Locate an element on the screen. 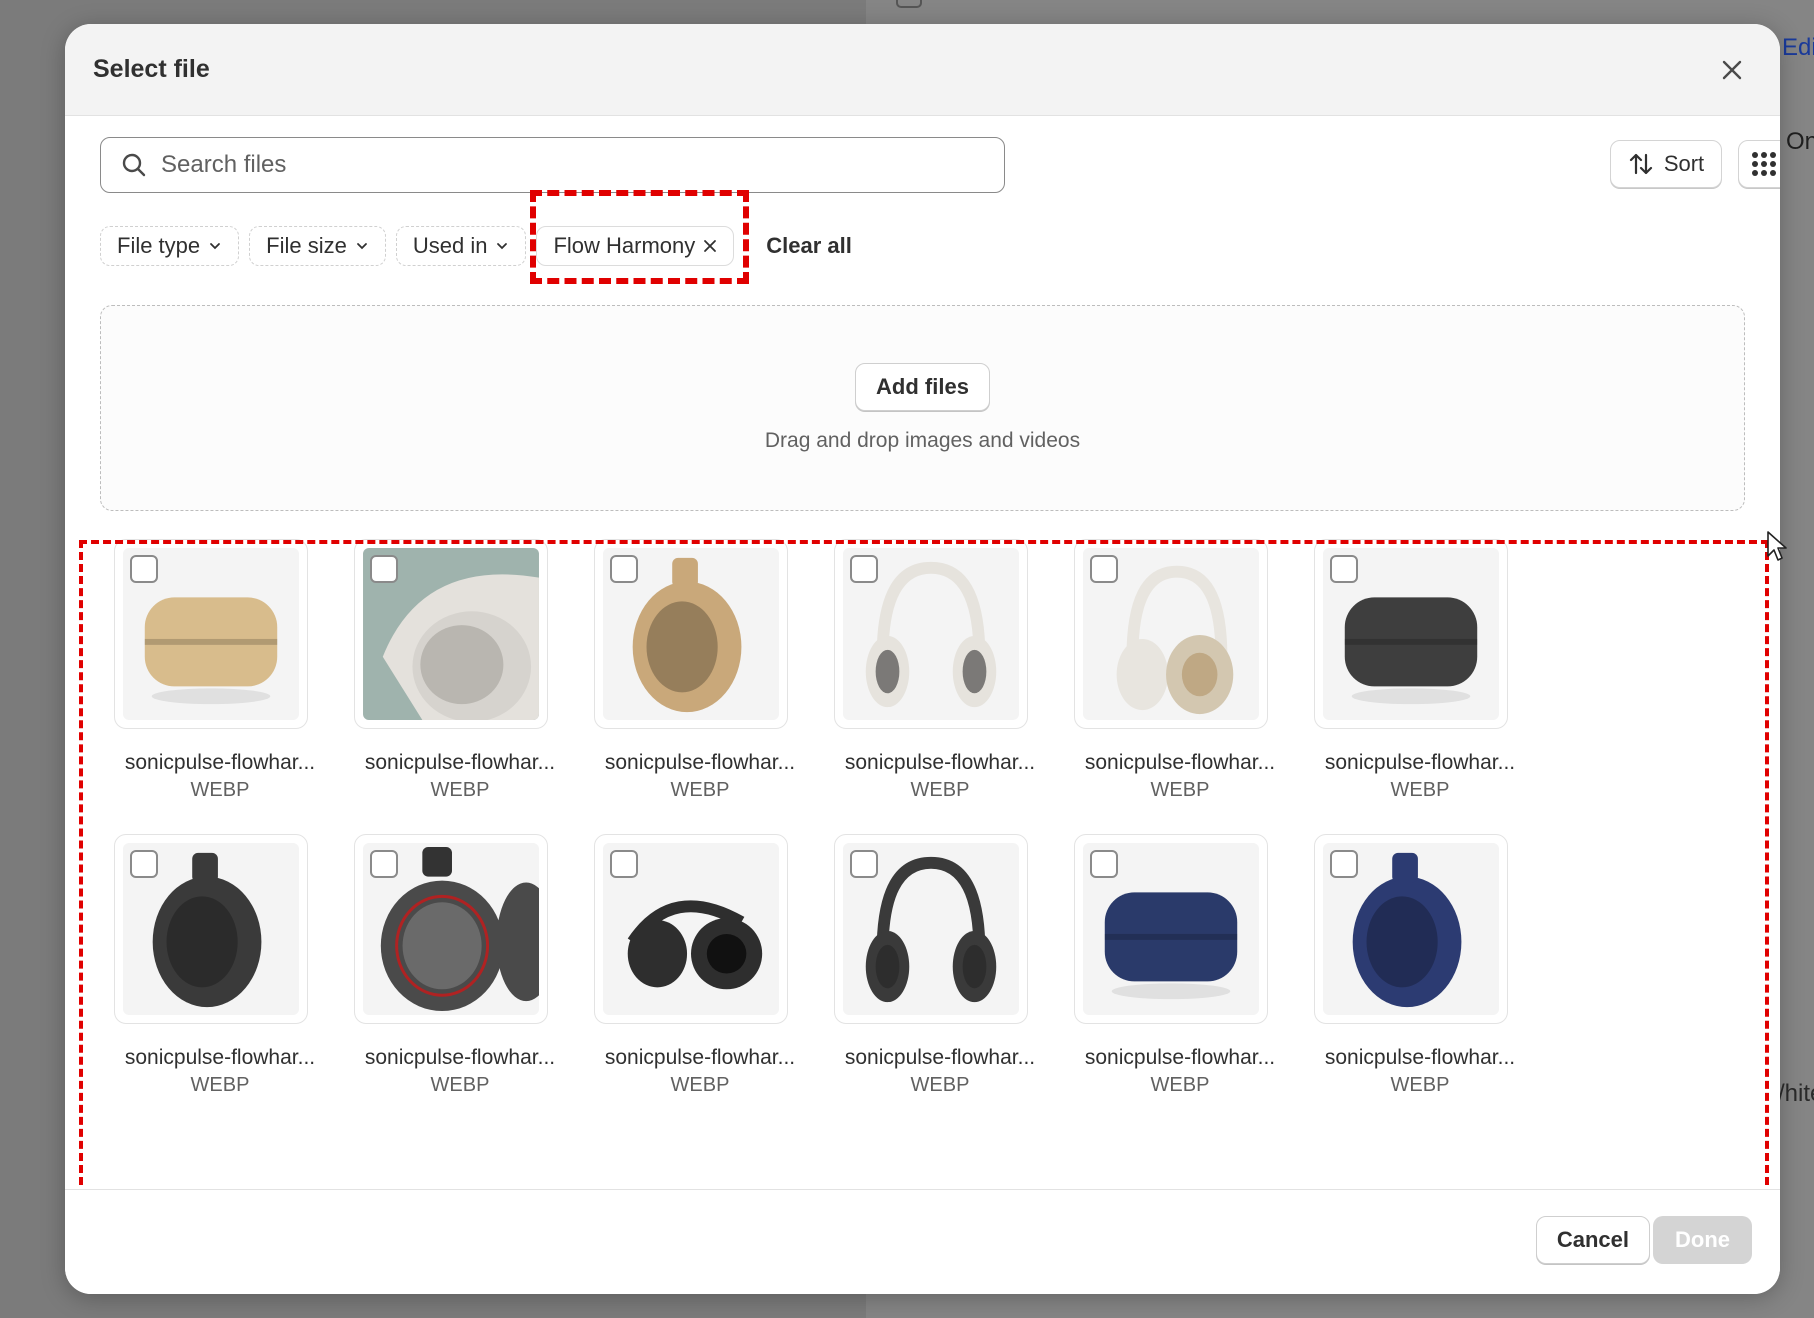  used-in-filter: Used in is located at coordinates (461, 246).